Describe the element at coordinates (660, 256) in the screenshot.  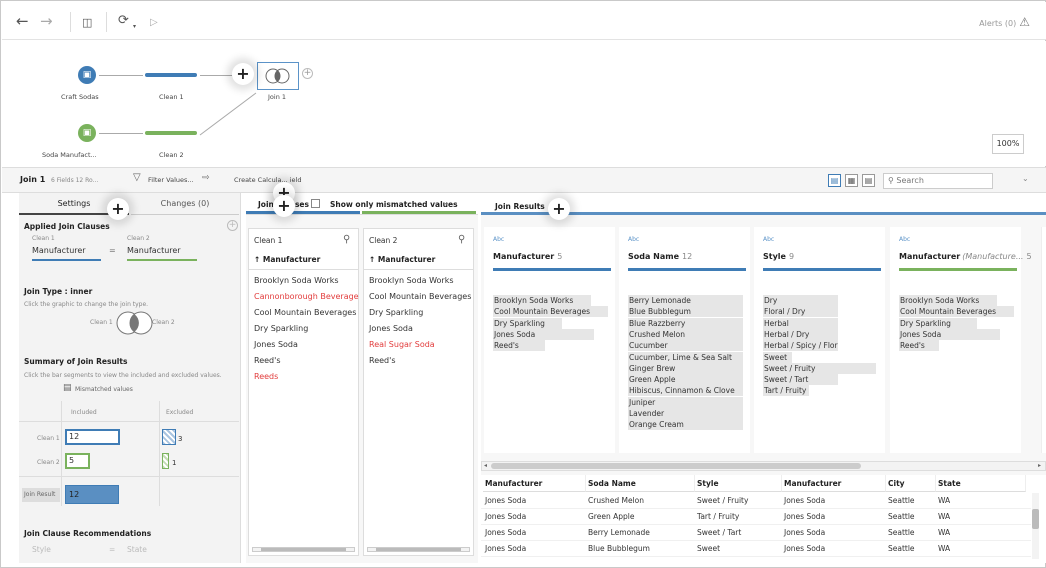
I see `card-title: Soda Name 12` at that location.